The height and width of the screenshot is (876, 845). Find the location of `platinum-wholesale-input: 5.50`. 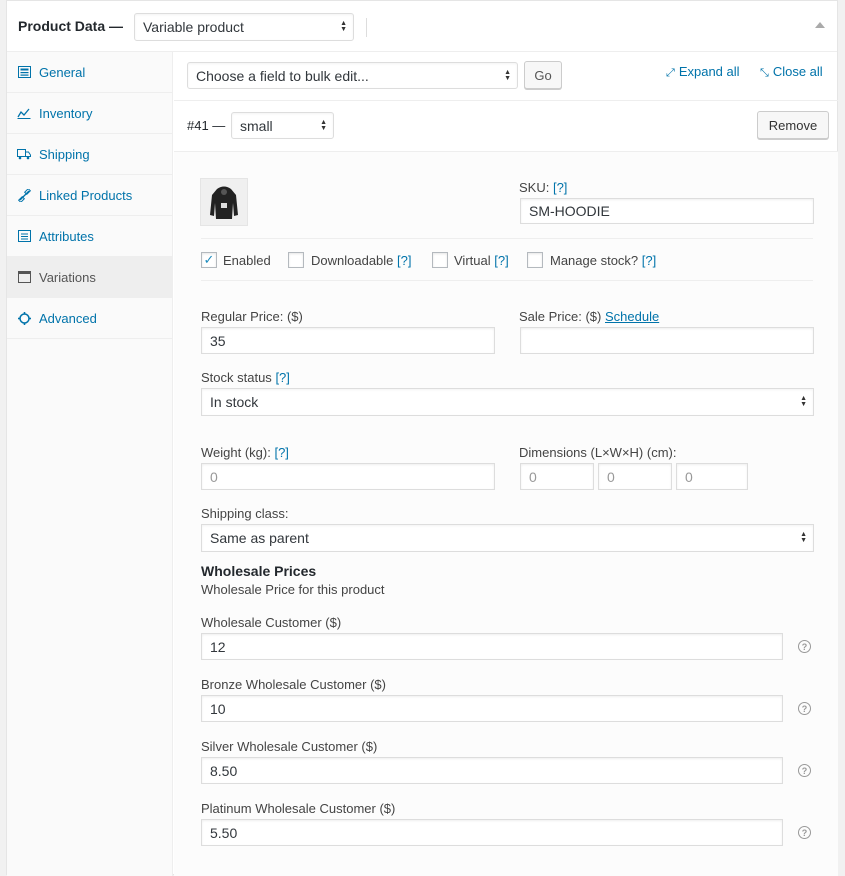

platinum-wholesale-input: 5.50 is located at coordinates (492, 832).